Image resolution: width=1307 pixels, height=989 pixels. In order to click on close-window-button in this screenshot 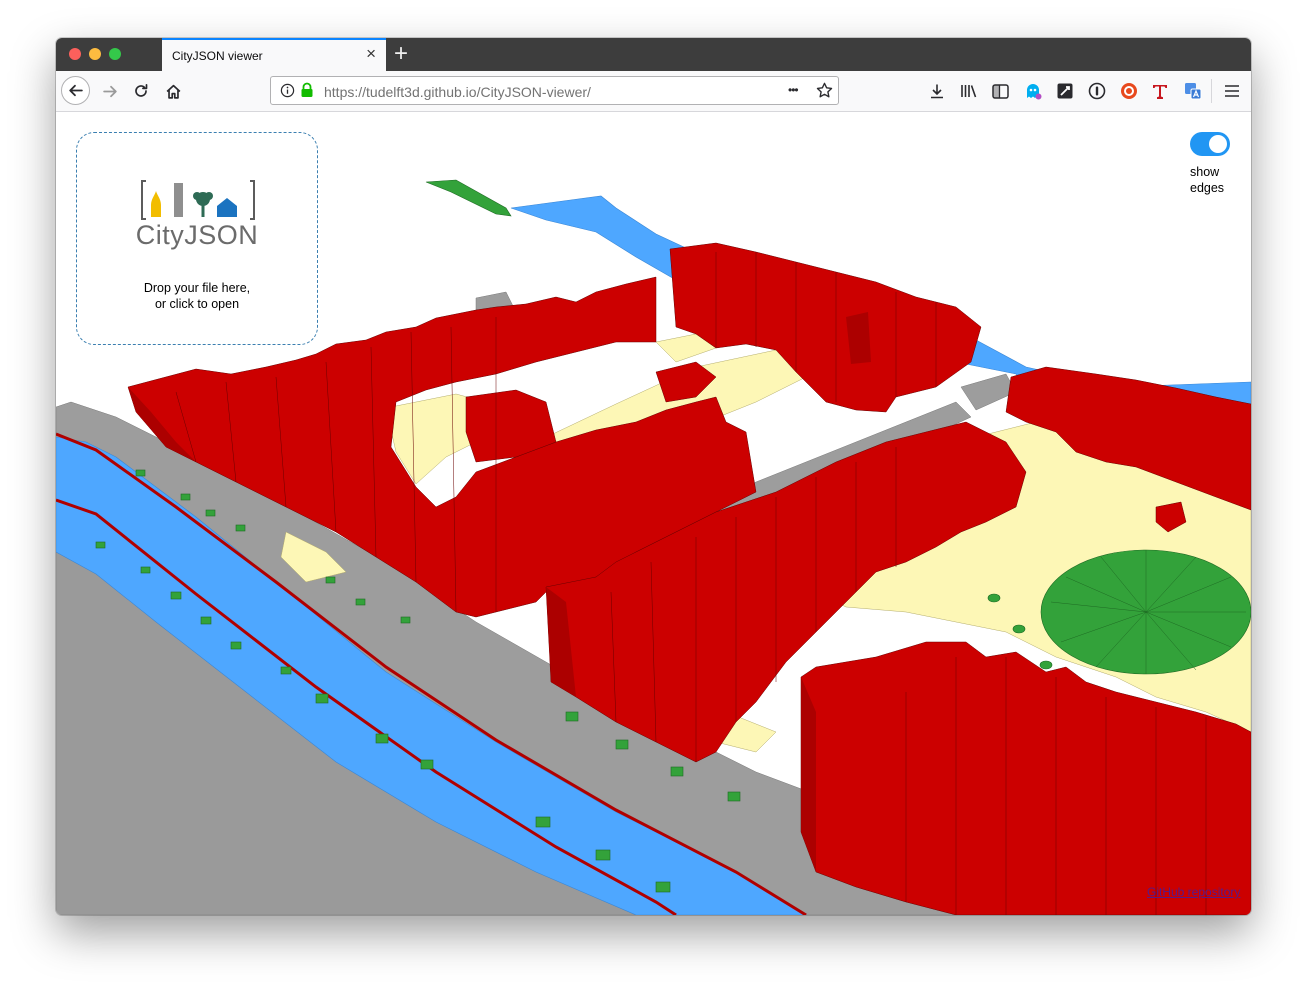, I will do `click(75, 54)`.